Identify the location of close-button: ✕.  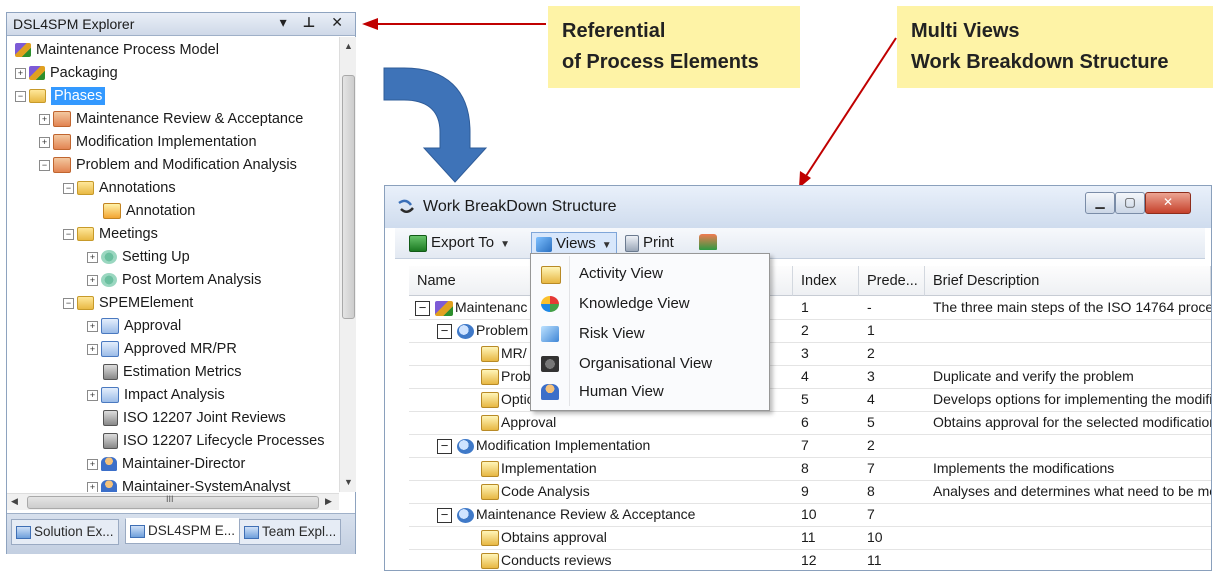
(1168, 203).